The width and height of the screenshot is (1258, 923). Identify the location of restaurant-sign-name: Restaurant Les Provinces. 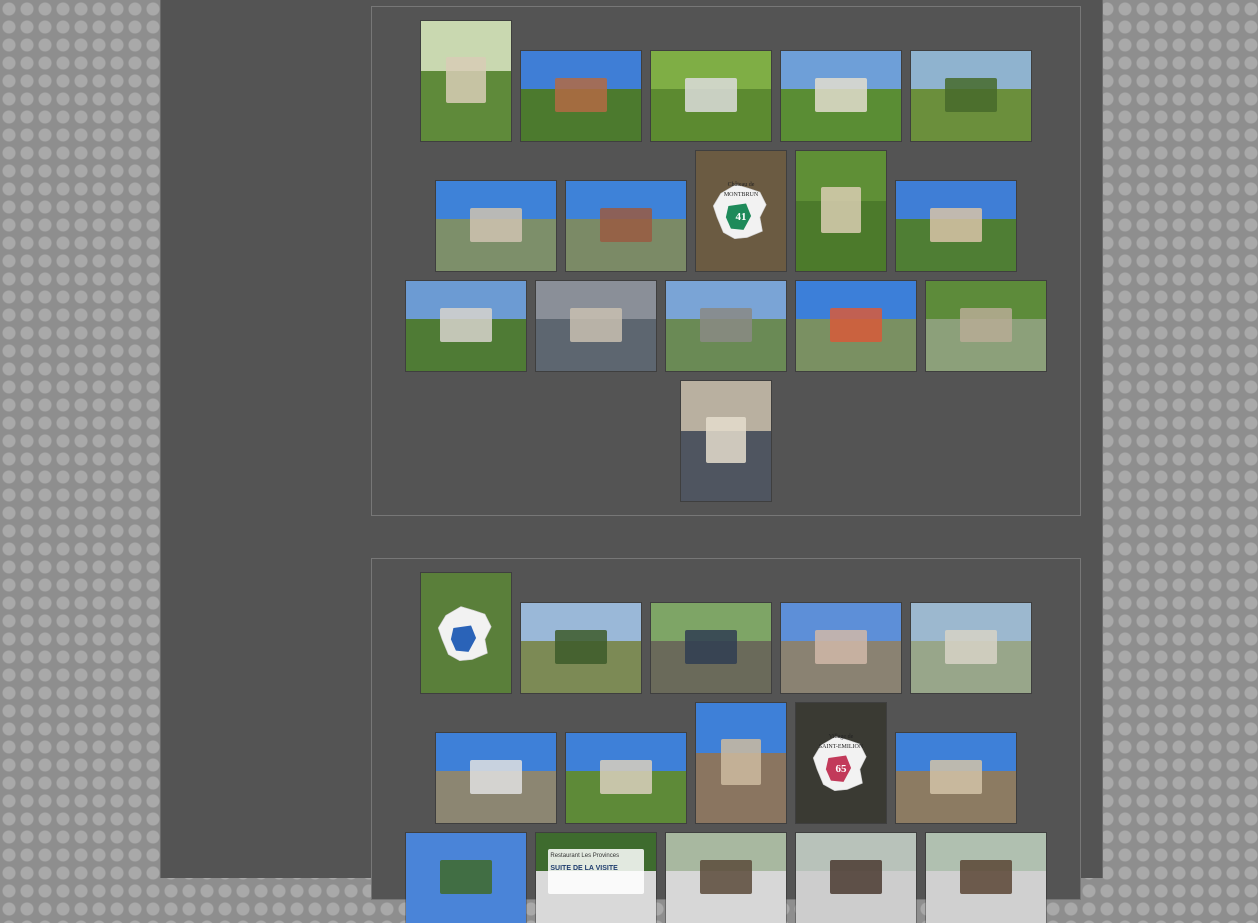
(585, 855).